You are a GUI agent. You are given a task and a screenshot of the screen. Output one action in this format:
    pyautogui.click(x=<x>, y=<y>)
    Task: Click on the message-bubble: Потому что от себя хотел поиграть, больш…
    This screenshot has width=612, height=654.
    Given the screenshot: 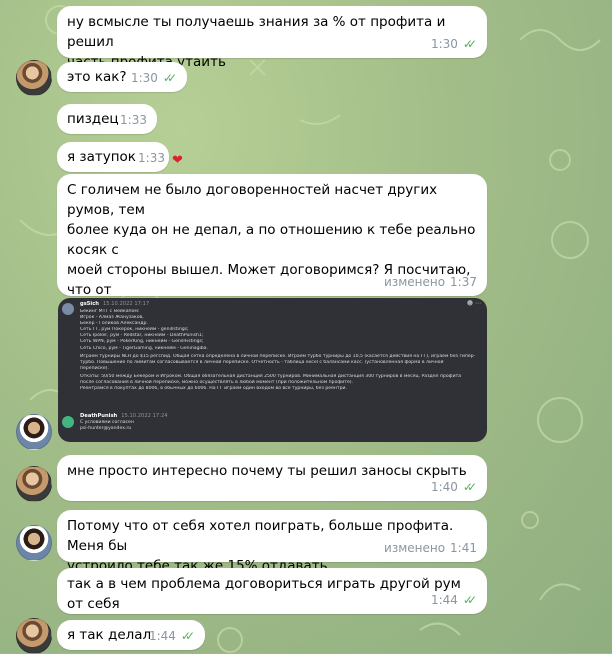 What is the action you would take?
    pyautogui.click(x=272, y=542)
    